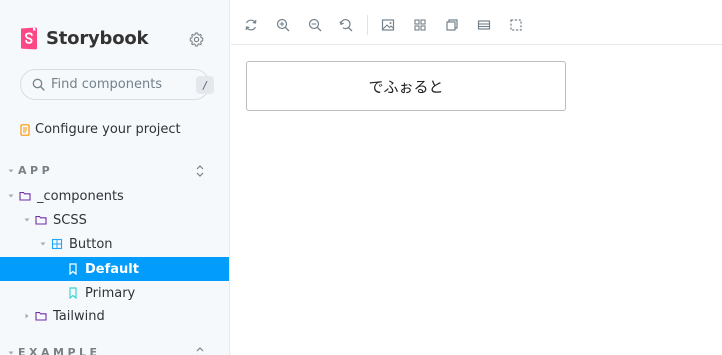 The image size is (722, 355). I want to click on viewport-icon, so click(452, 25).